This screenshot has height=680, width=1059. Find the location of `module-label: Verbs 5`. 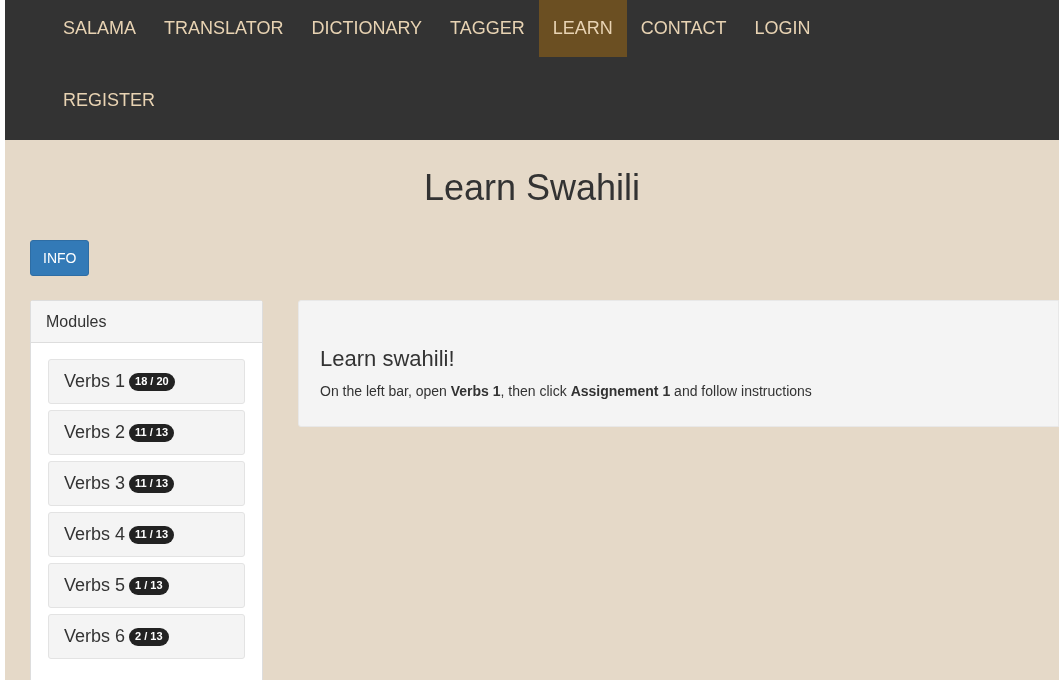

module-label: Verbs 5 is located at coordinates (95, 585).